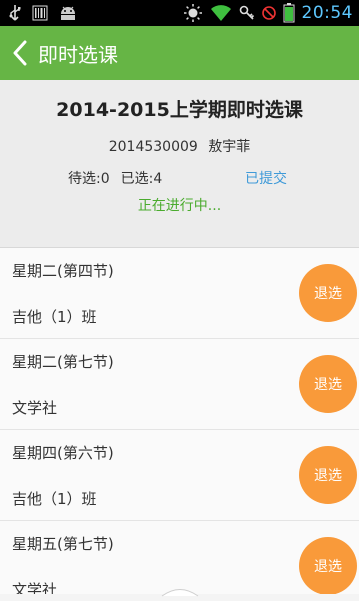 The image size is (359, 601). Describe the element at coordinates (63, 544) in the screenshot. I see `course-time: 星期五(第七节)` at that location.